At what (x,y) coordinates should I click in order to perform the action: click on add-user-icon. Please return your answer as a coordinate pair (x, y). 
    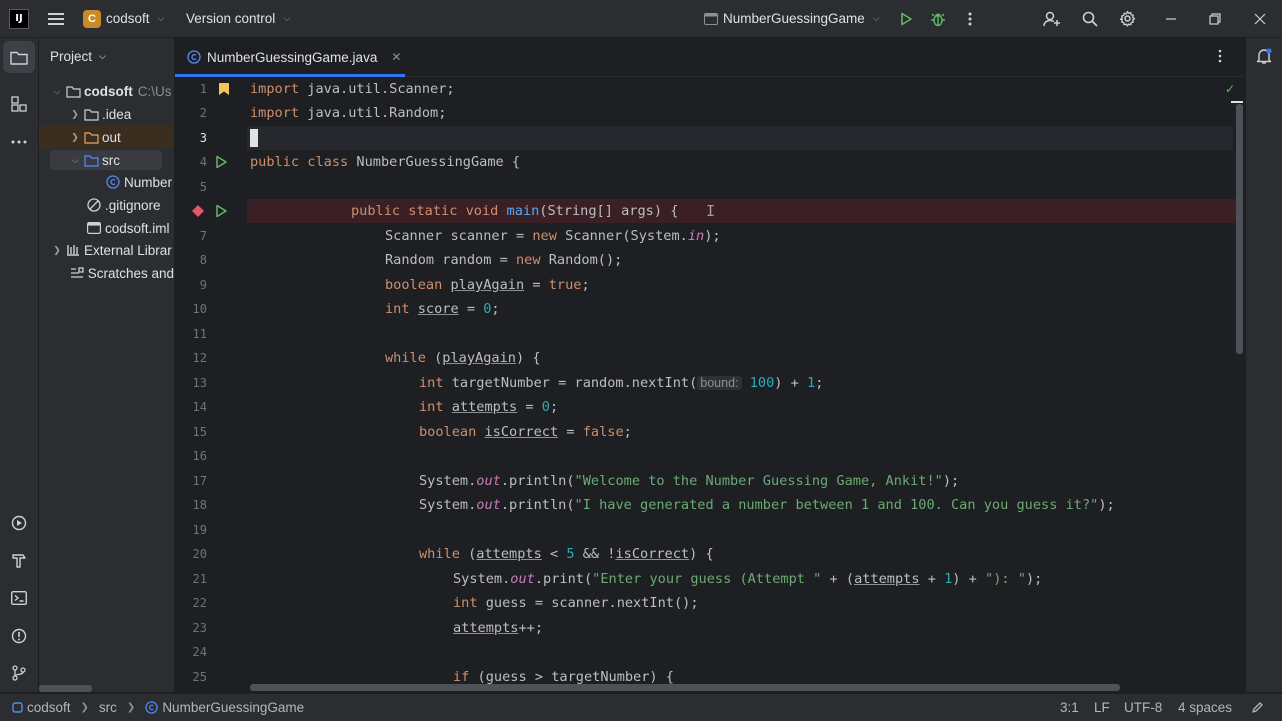
    Looking at the image, I should click on (1051, 18).